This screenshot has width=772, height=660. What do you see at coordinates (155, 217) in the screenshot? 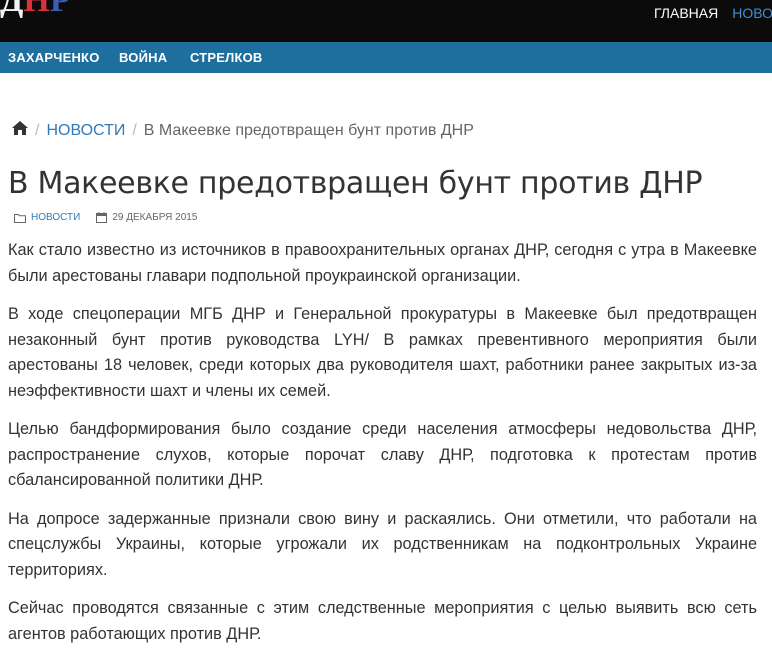
I see `article-date: 29 ДЕКАБРЯ 2015` at bounding box center [155, 217].